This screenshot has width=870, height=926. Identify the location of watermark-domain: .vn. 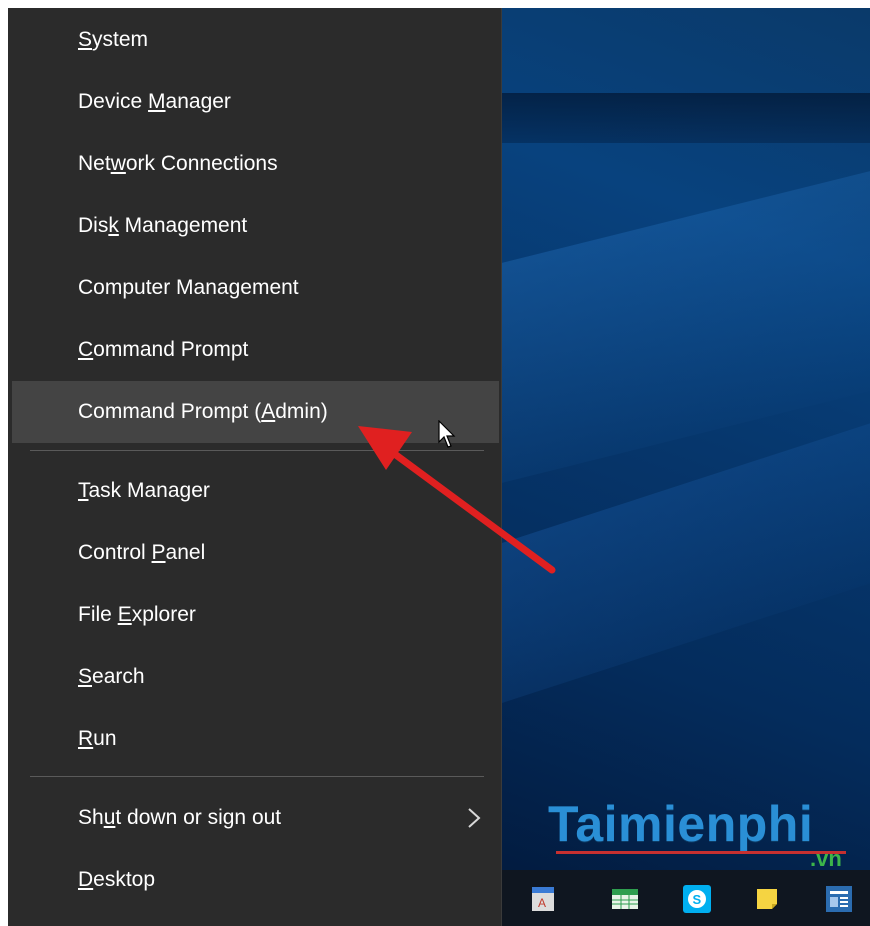
(826, 858).